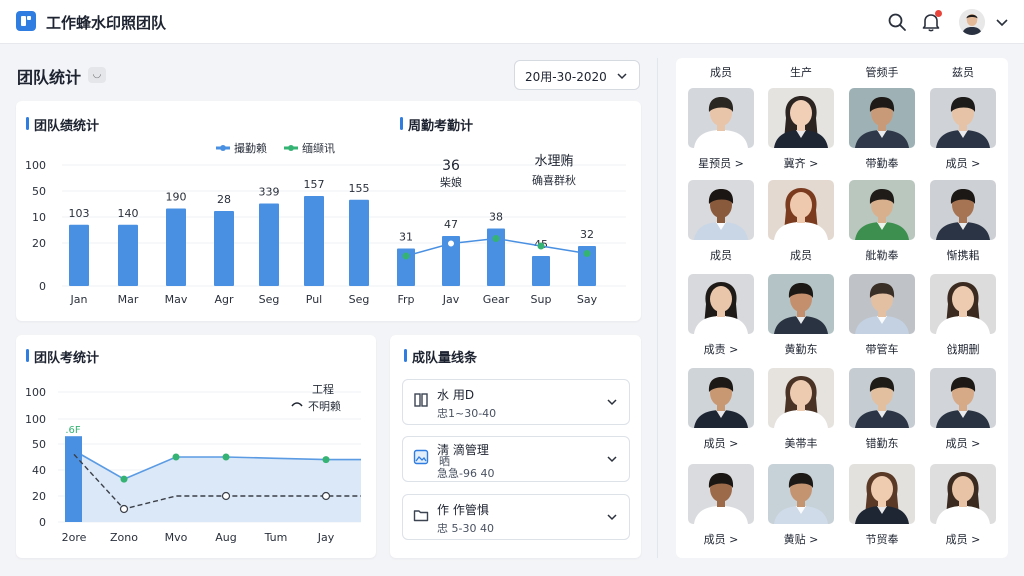 The width and height of the screenshot is (1024, 576). Describe the element at coordinates (466, 473) in the screenshot. I see `member-sub: 急急-96 40` at that location.